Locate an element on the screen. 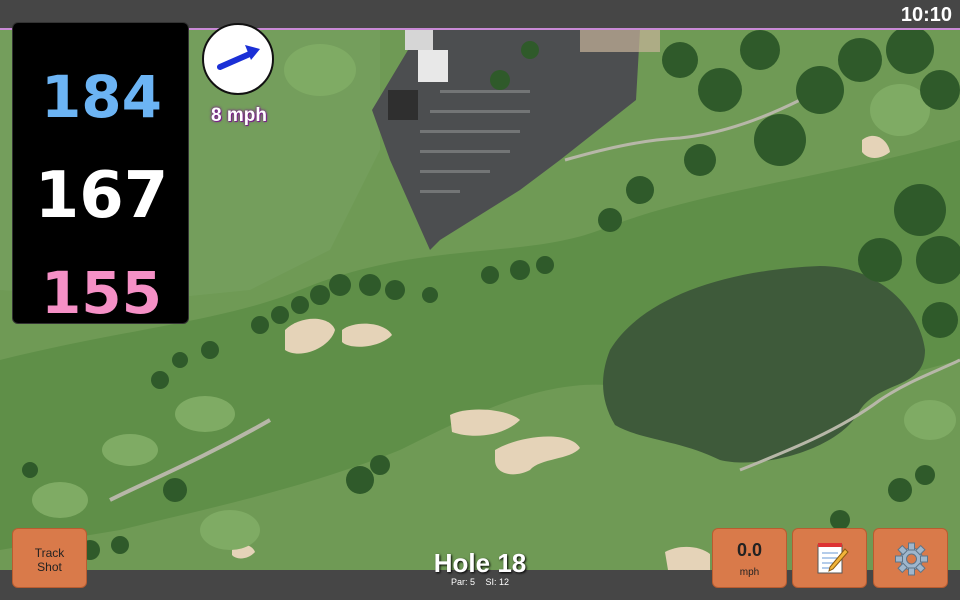 The width and height of the screenshot is (960, 600). wind-arrow-icon is located at coordinates (238, 57).